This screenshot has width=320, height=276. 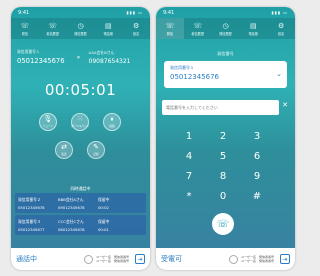 I want to click on key-5: 5, so click(x=223, y=158).